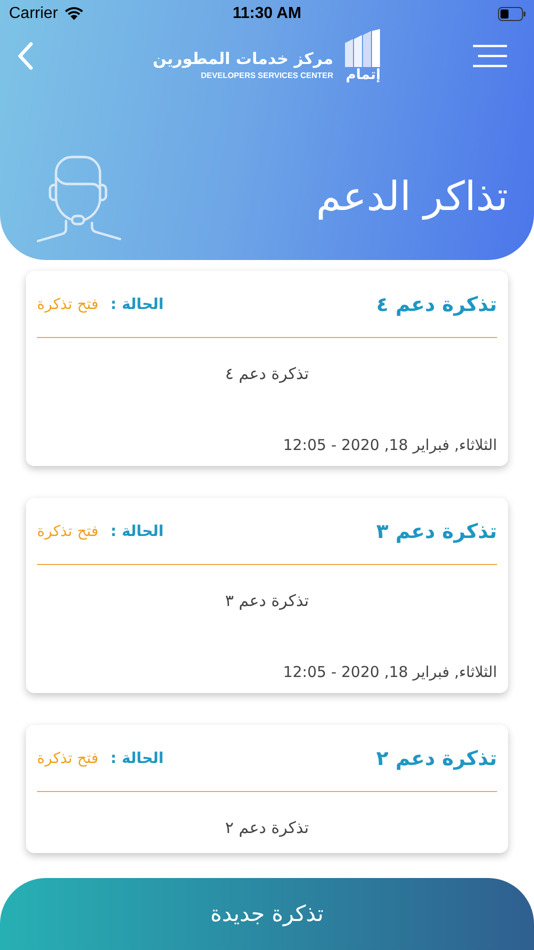 This screenshot has height=950, width=534. What do you see at coordinates (25, 56) in the screenshot?
I see `back-button` at bounding box center [25, 56].